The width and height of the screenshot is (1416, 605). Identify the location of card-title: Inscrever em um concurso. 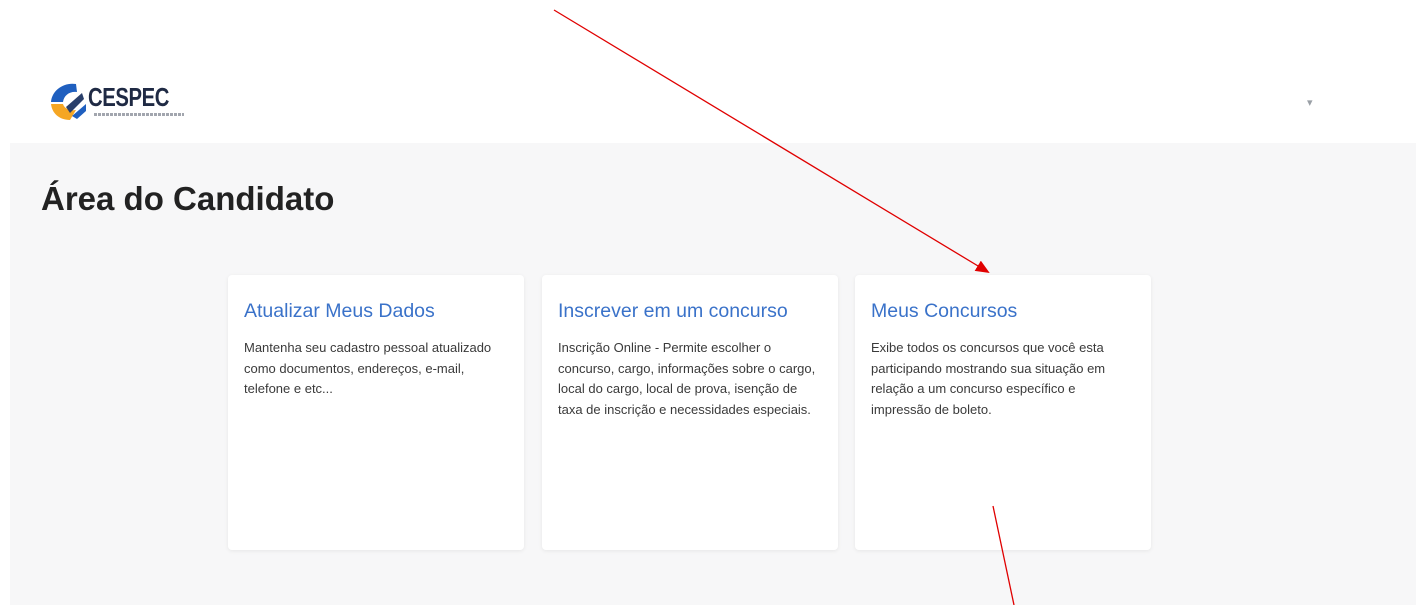
(690, 311).